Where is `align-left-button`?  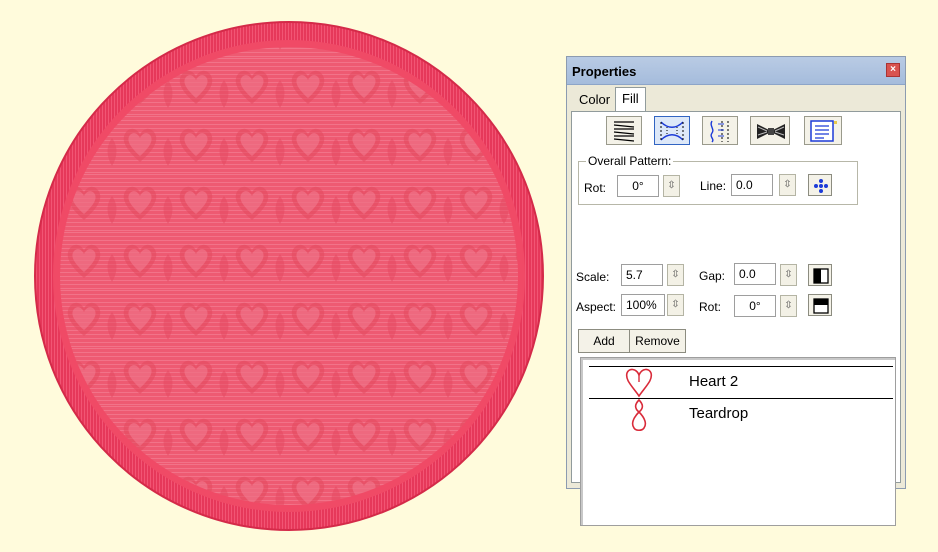
align-left-button is located at coordinates (820, 275).